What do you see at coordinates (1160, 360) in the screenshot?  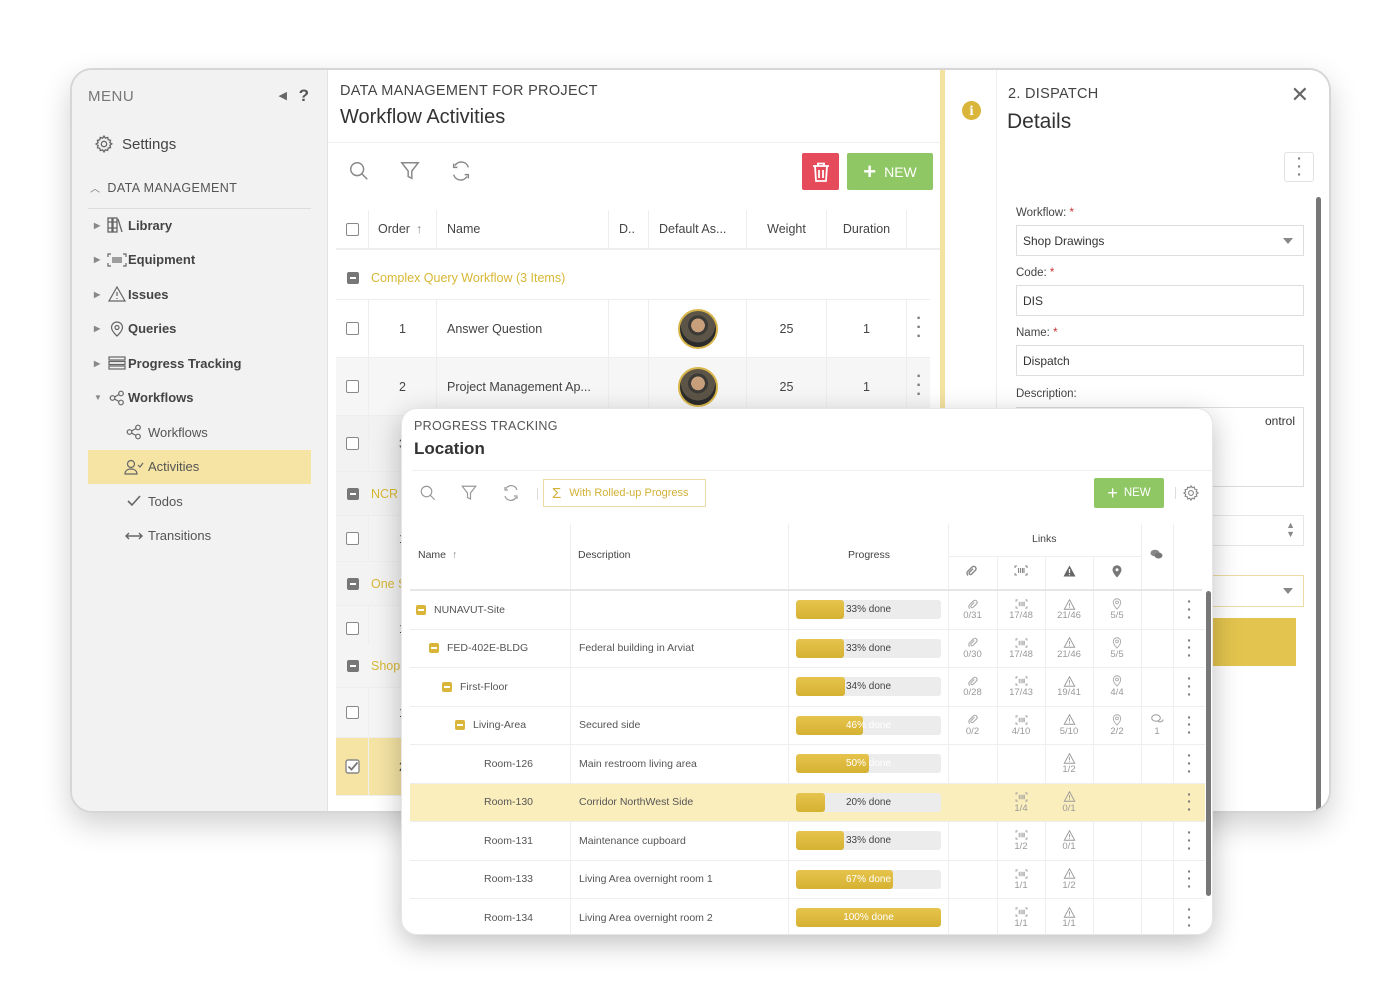 I see `name-input: Dispatch` at bounding box center [1160, 360].